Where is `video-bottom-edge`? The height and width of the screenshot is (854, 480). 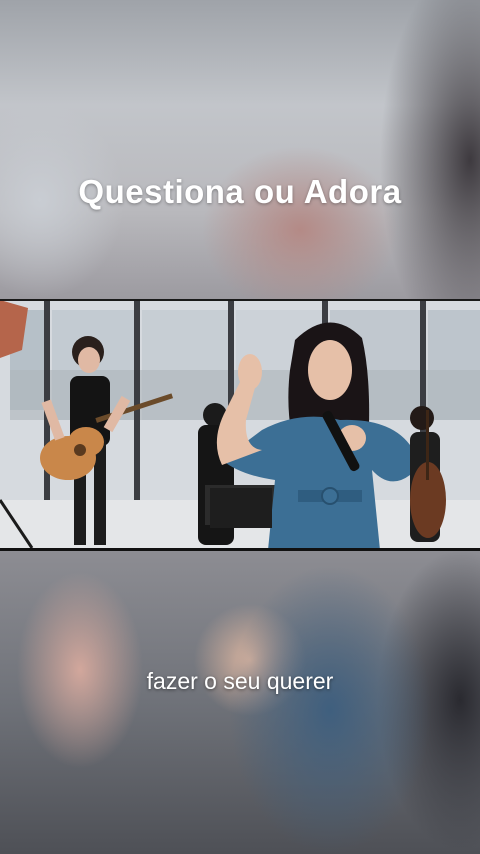 video-bottom-edge is located at coordinates (240, 549).